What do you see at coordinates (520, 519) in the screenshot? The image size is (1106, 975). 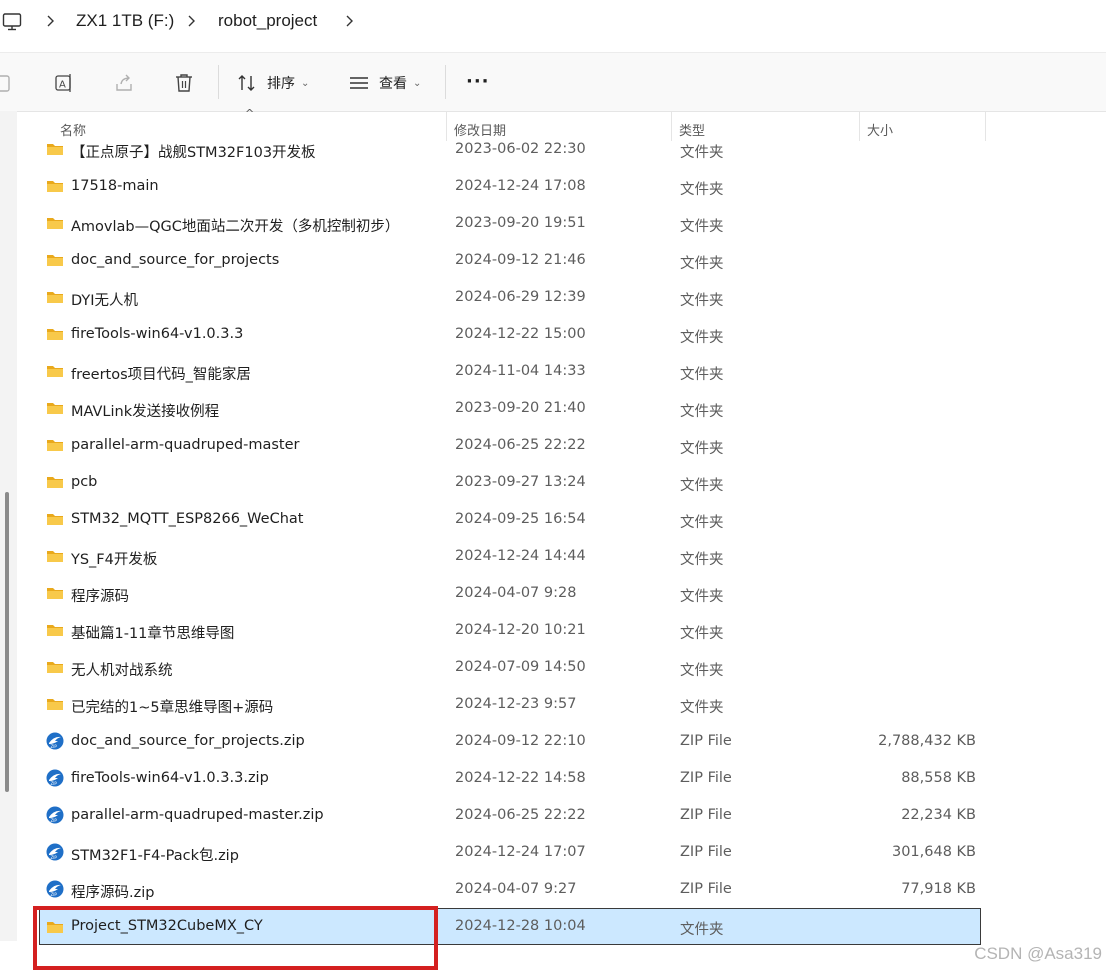 I see `file-date: 2024-09-25 16:54` at bounding box center [520, 519].